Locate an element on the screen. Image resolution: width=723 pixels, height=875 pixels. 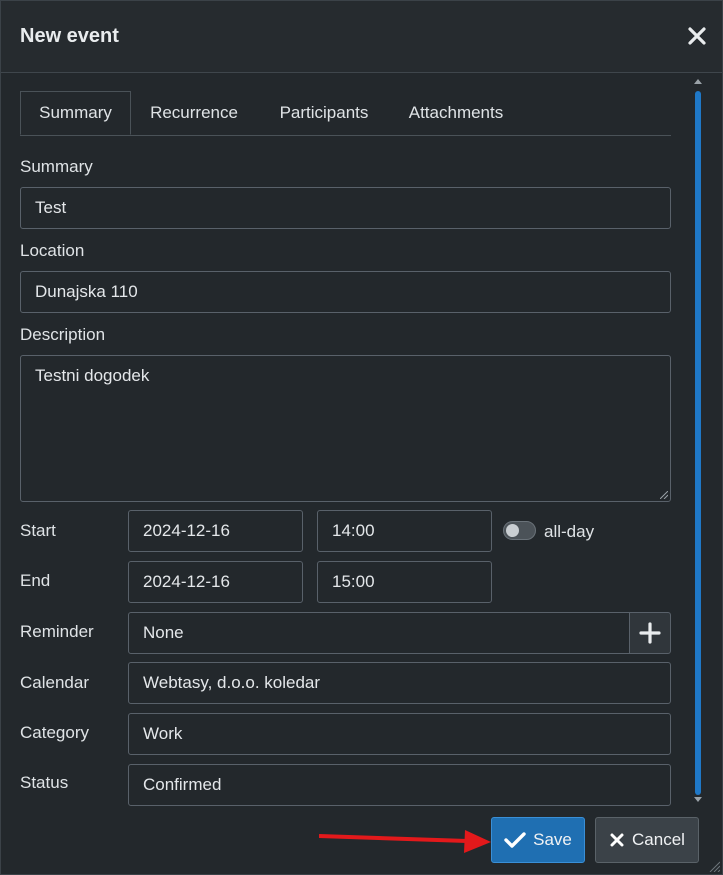
tab-participants: Participants is located at coordinates (324, 113).